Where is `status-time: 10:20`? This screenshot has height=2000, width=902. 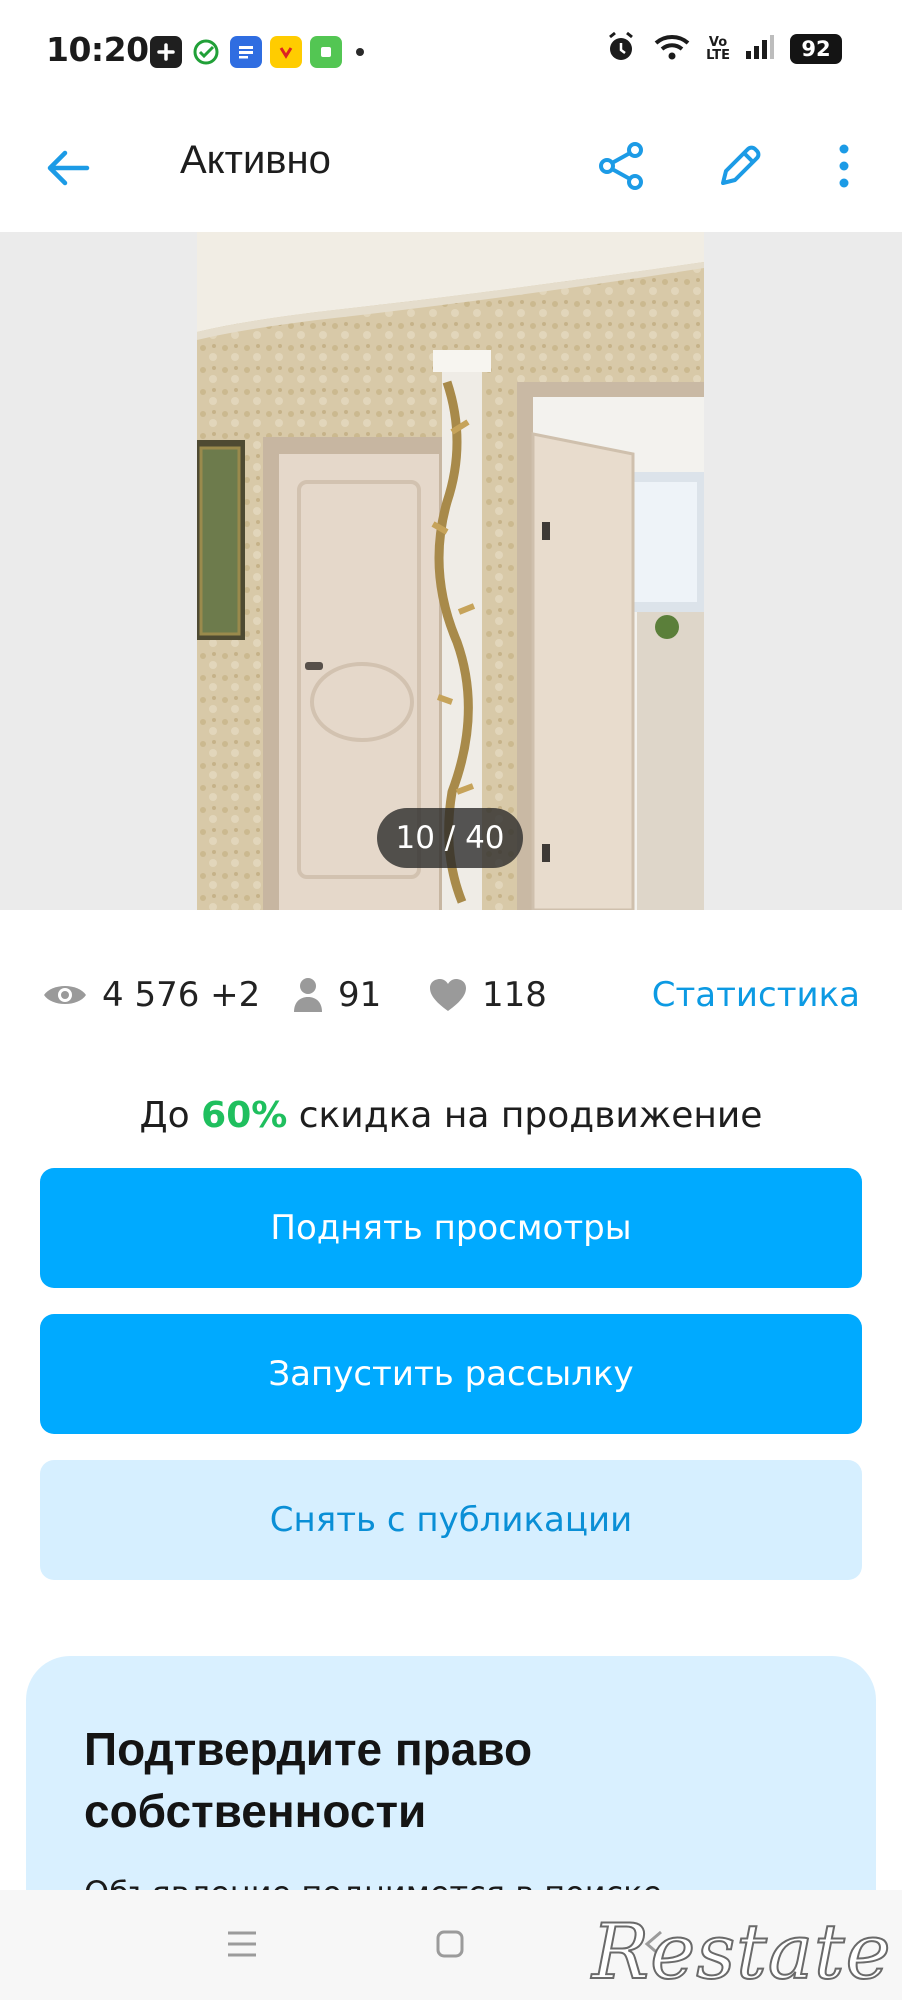
status-time: 10:20 is located at coordinates (97, 49).